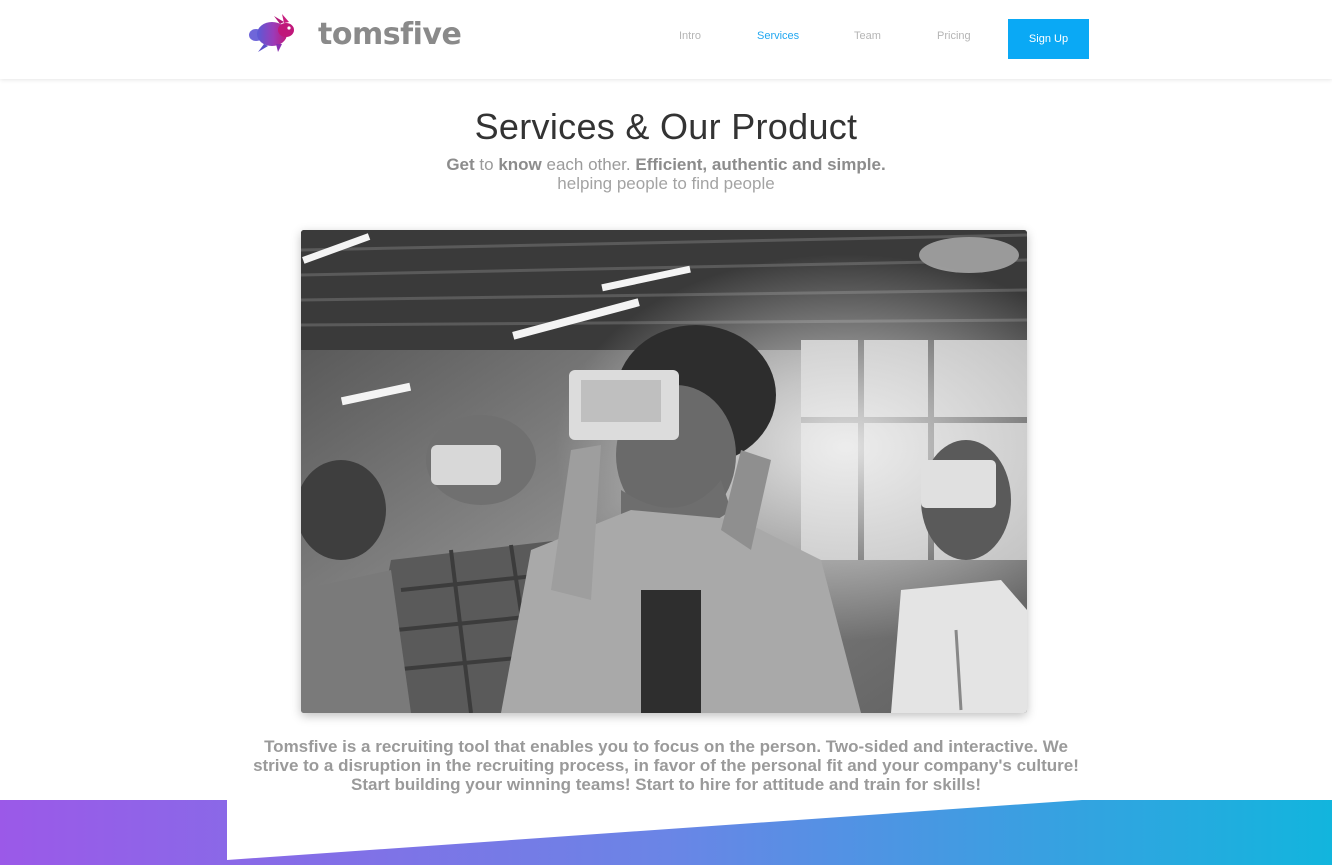 The height and width of the screenshot is (865, 1332). I want to click on nav-link-services: Services, so click(778, 36).